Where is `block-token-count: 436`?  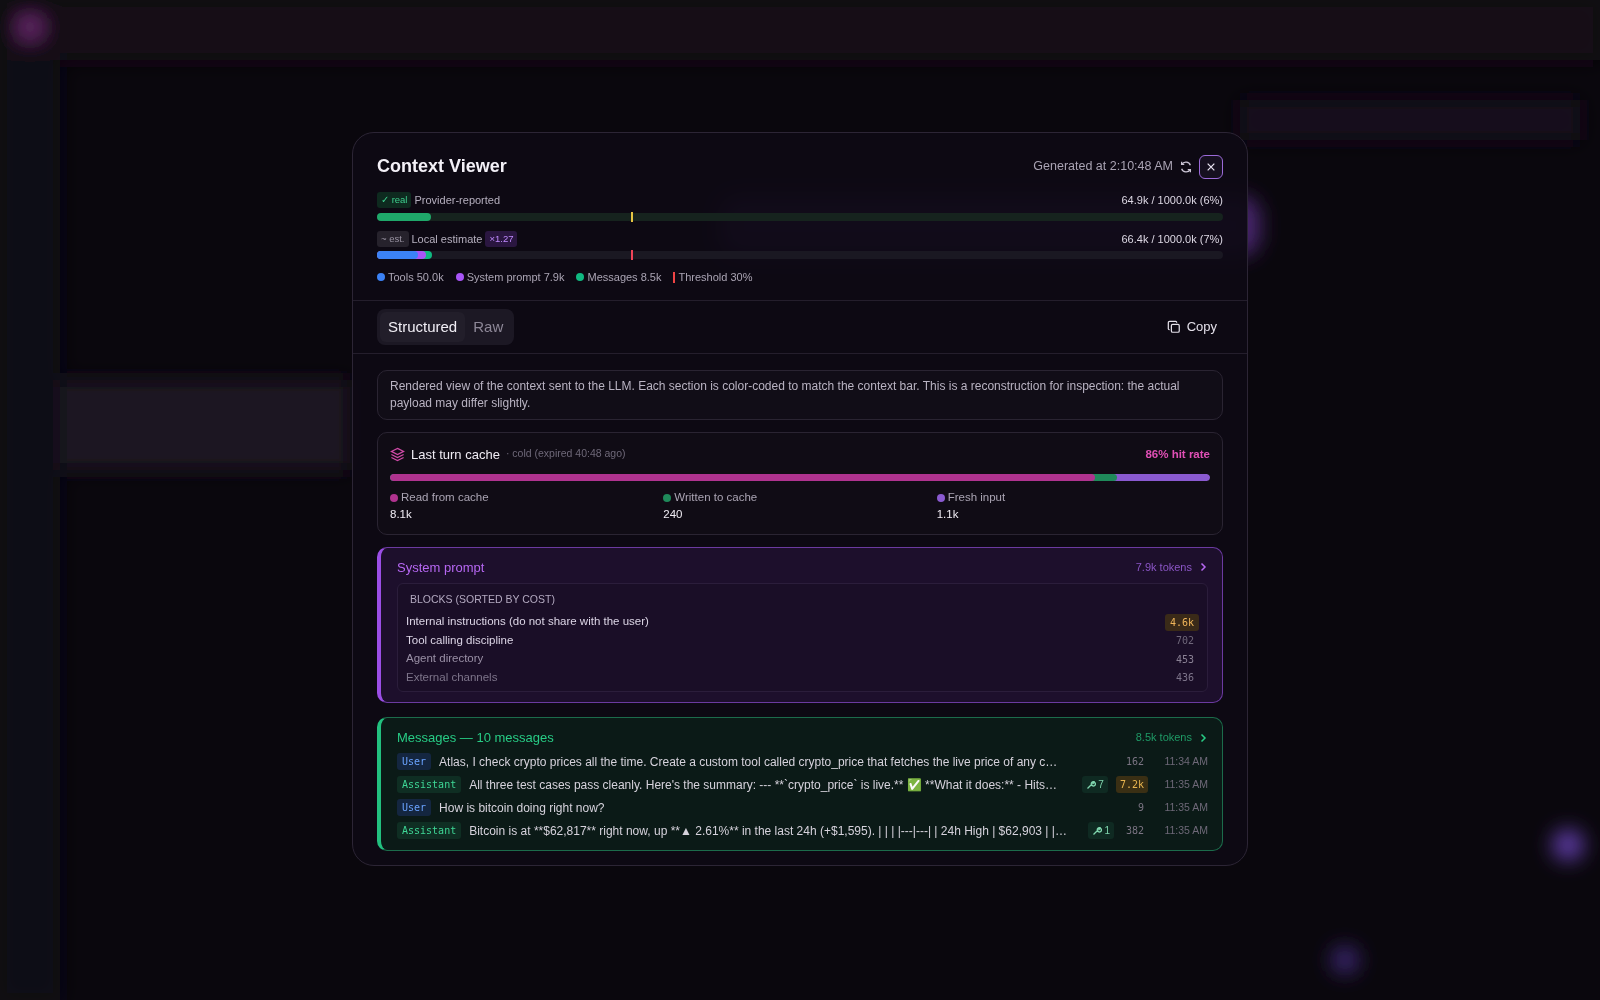
block-token-count: 436 is located at coordinates (1184, 678).